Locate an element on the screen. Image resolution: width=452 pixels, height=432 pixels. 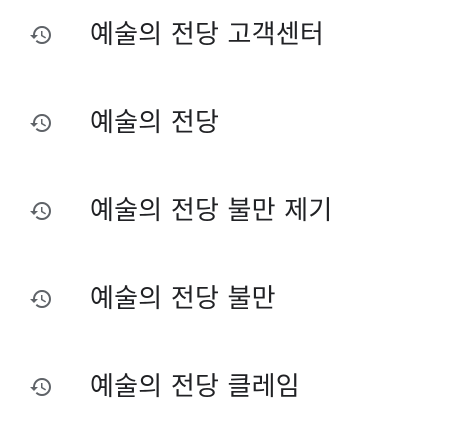
history-suggestion-text: 예술의 전당 불만 is located at coordinates (183, 299).